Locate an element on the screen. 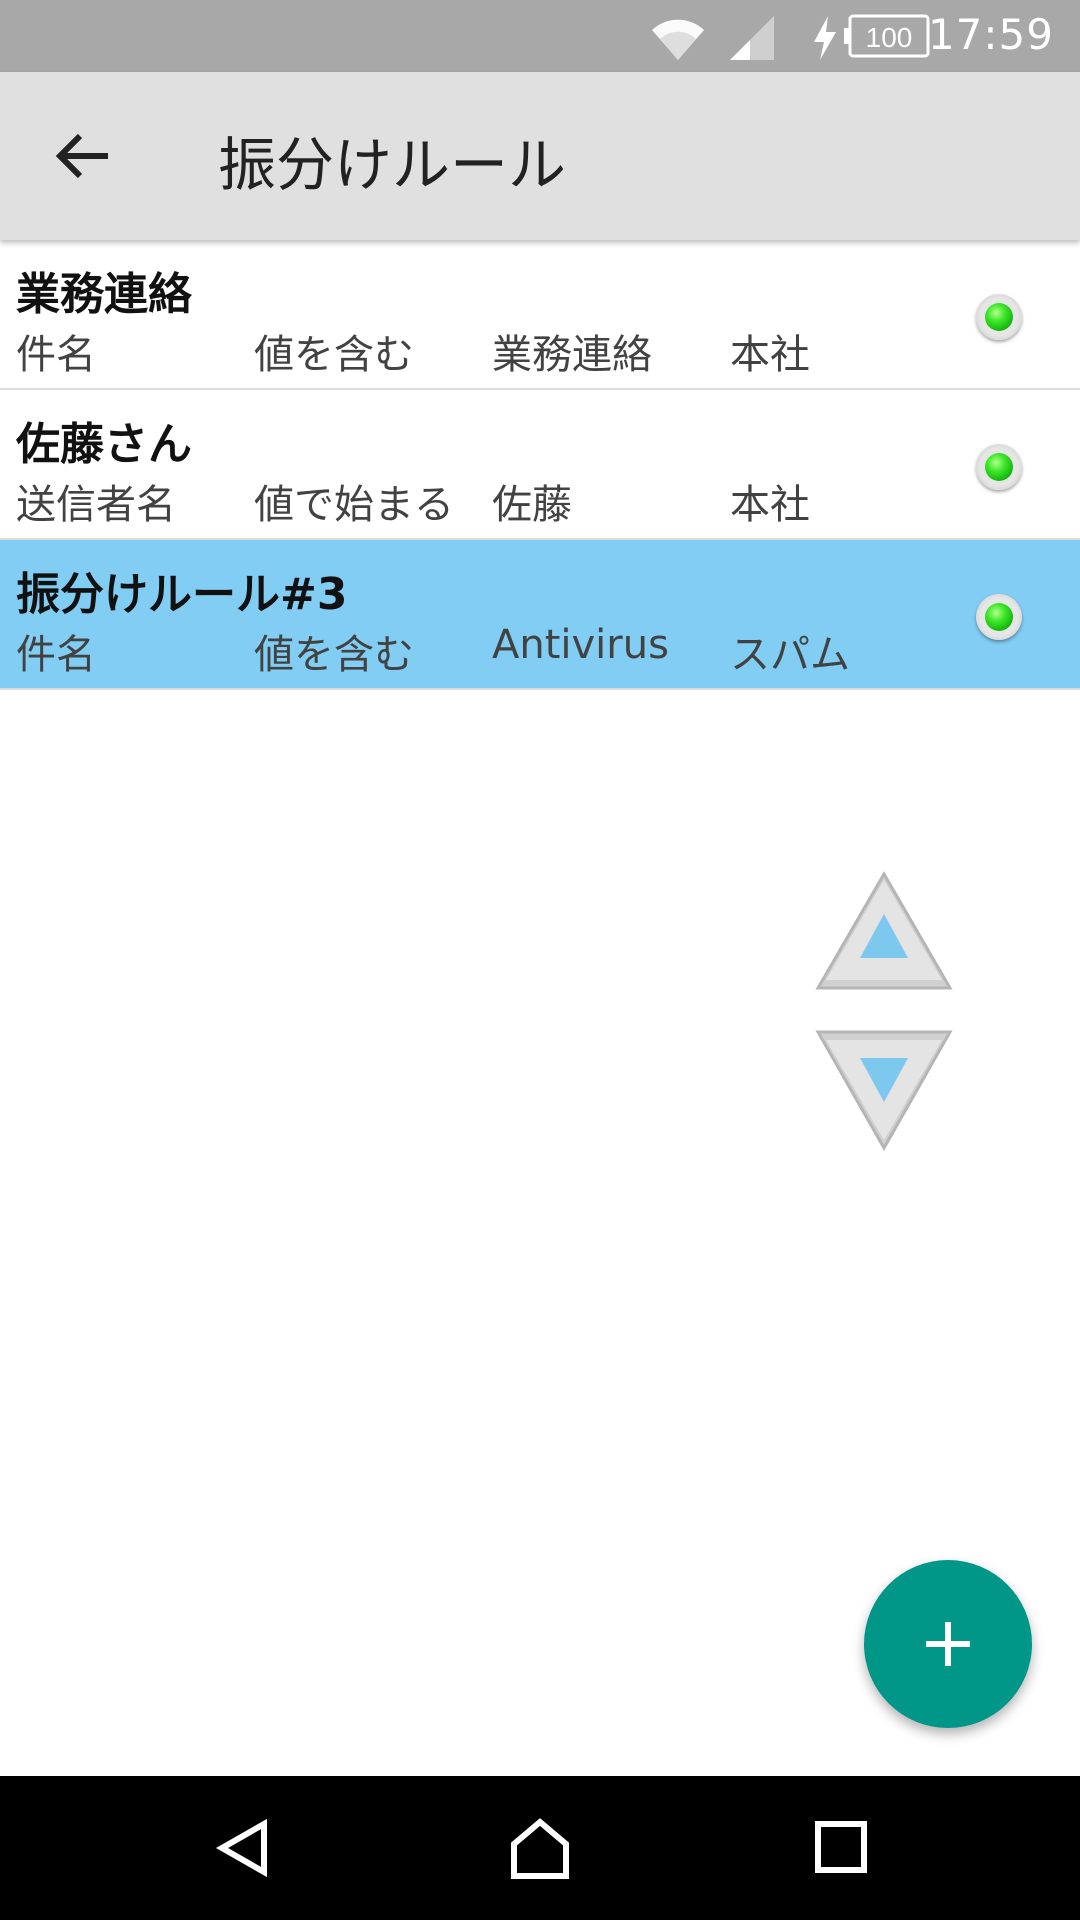 The image size is (1080, 1920). rule-name: 振分けルール#3 is located at coordinates (182, 594).